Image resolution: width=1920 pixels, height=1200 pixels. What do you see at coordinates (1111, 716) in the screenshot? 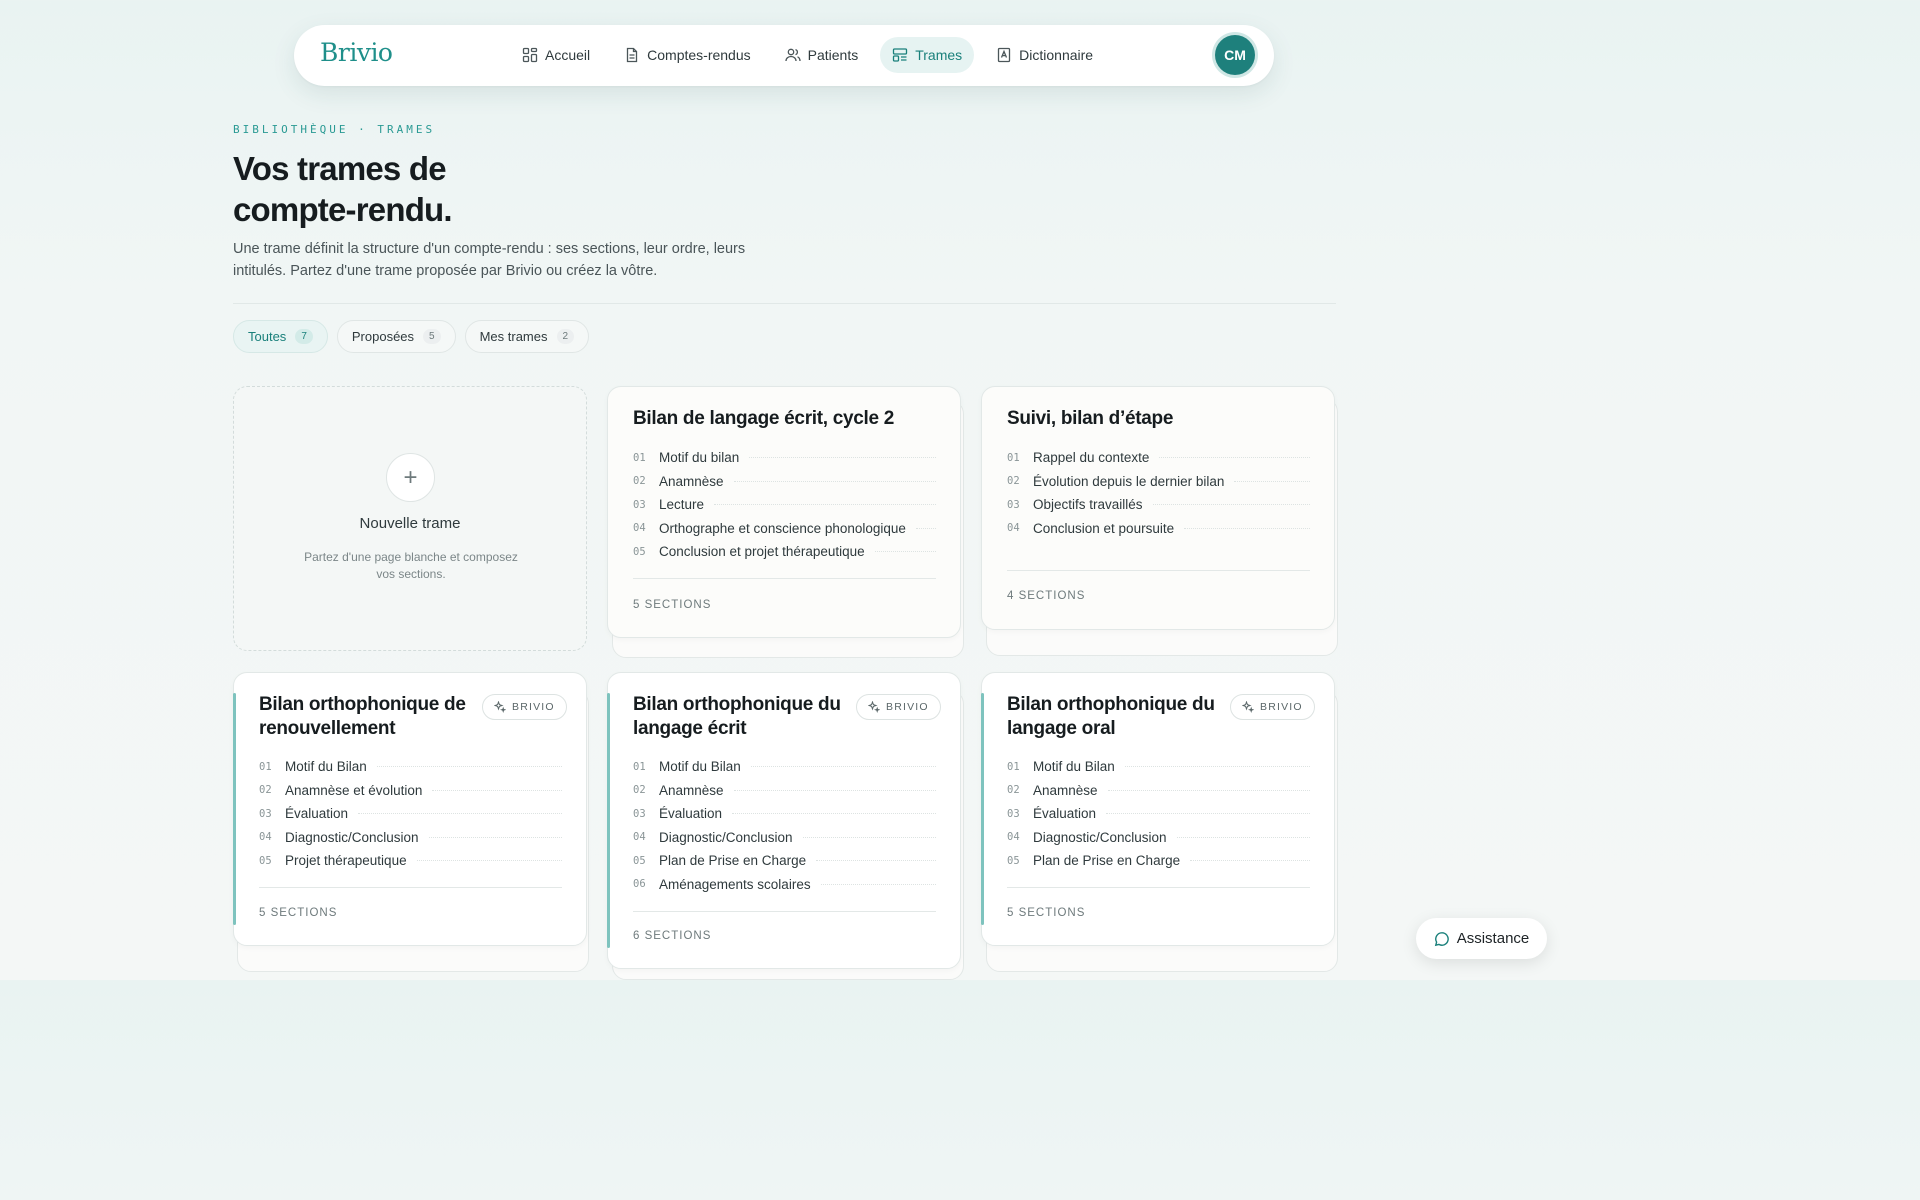
I see `template-title: Bilan orthophonique du langage oral` at bounding box center [1111, 716].